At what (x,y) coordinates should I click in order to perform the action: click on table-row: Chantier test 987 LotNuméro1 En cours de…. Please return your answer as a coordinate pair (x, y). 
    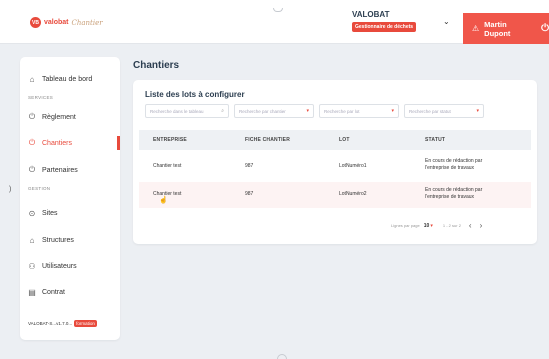
    Looking at the image, I should click on (335, 166).